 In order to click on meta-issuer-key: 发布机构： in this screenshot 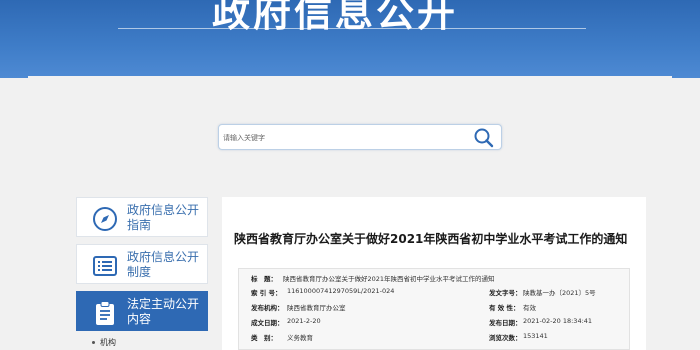, I will do `click(267, 308)`.